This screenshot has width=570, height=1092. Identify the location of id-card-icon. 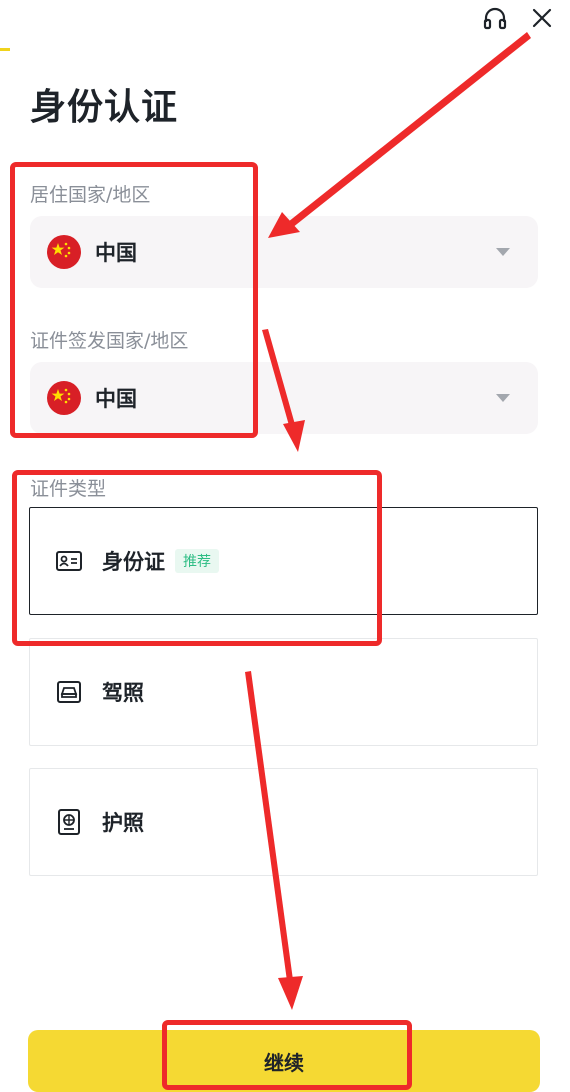
(69, 561).